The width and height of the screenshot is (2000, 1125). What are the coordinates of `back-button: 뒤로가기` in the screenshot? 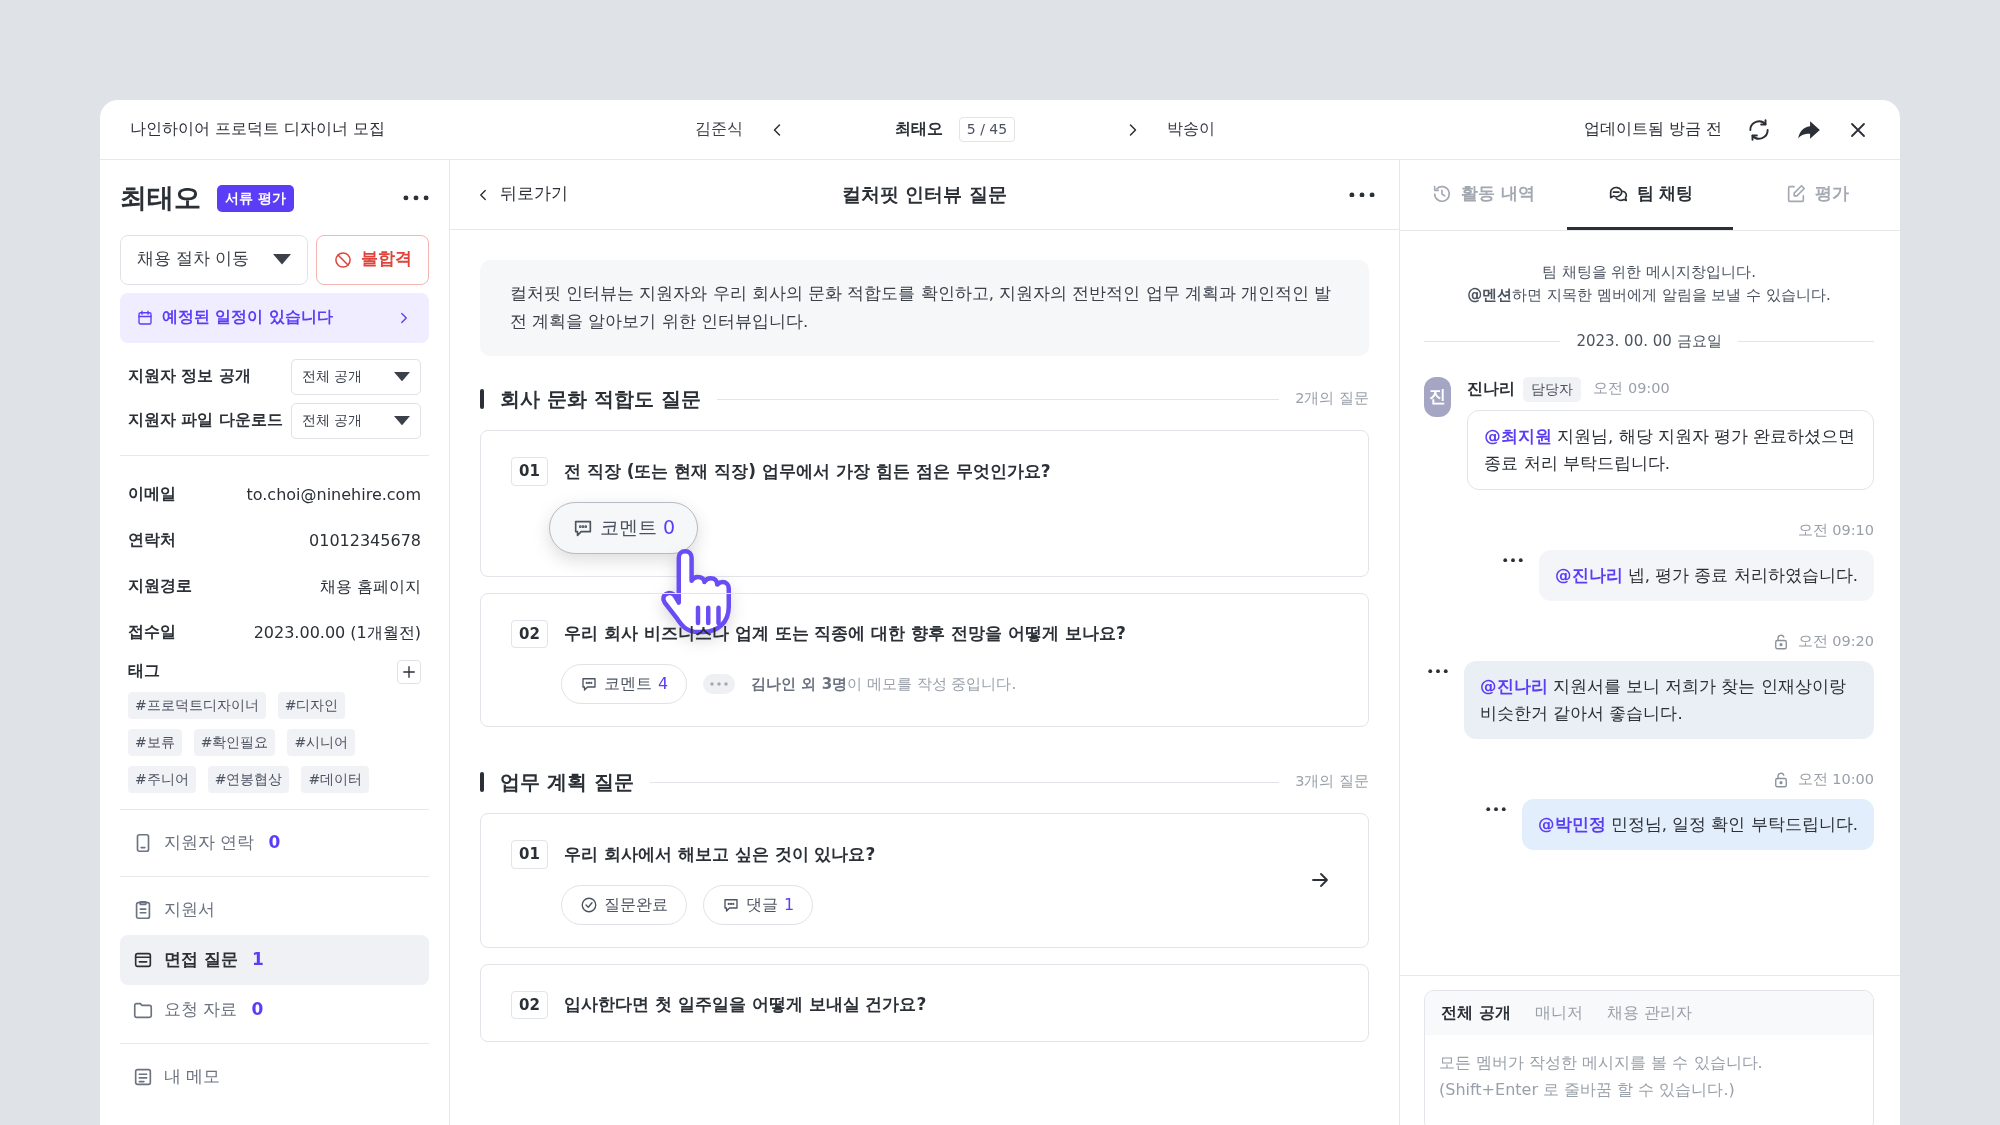 It's located at (521, 194).